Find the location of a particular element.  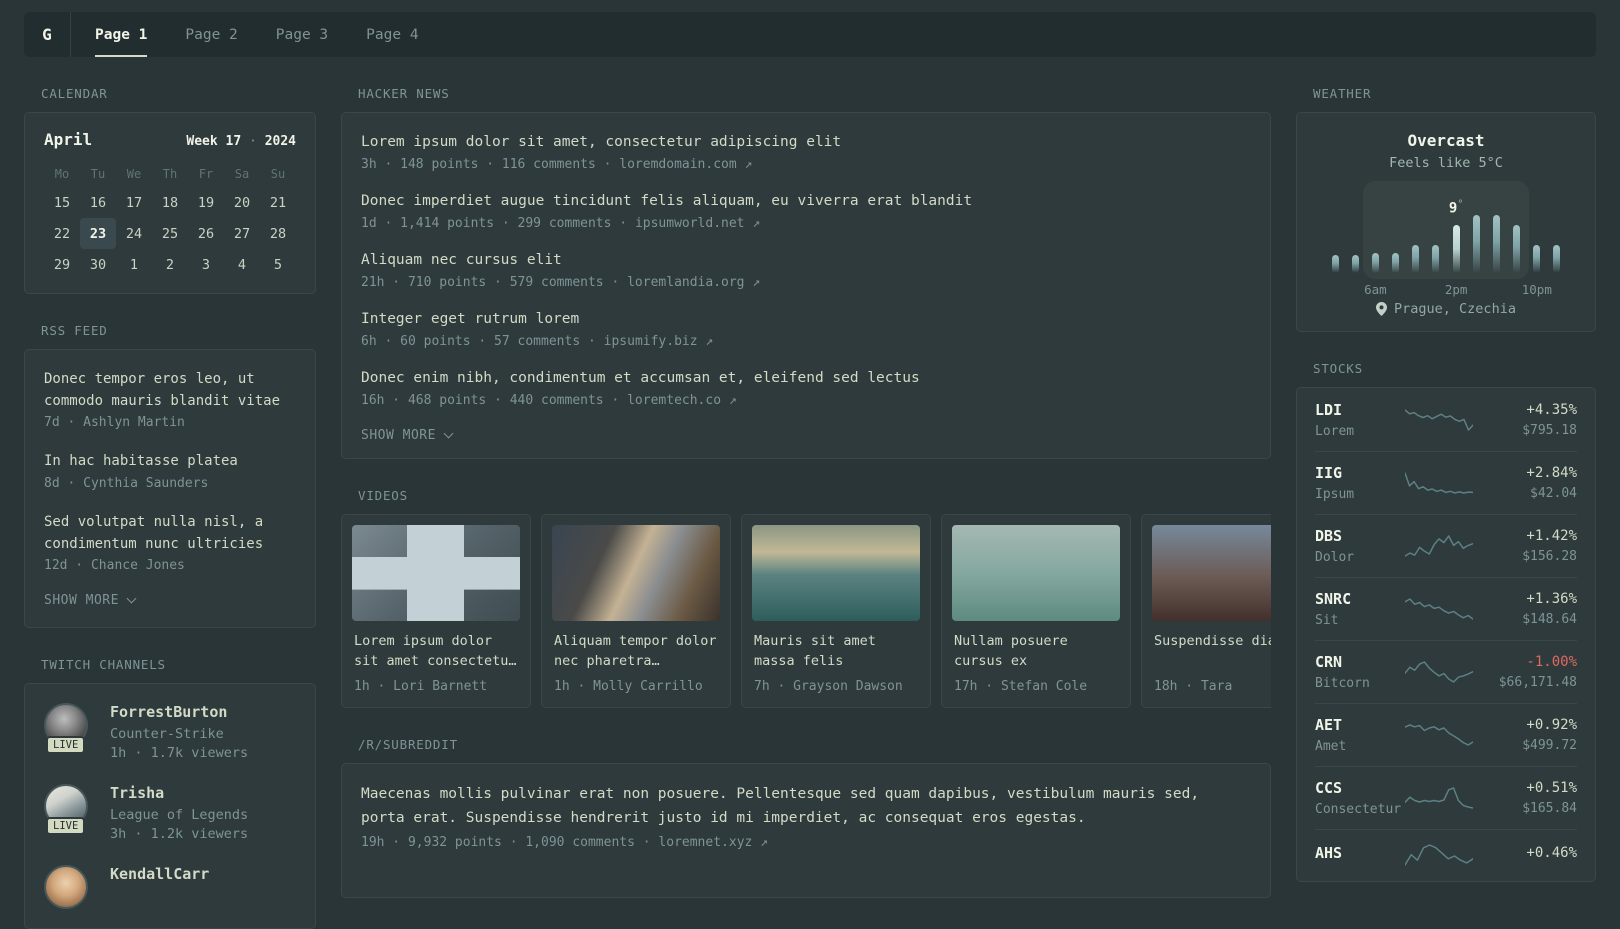

weather-hour-cell: 9° is located at coordinates (1416, 243).